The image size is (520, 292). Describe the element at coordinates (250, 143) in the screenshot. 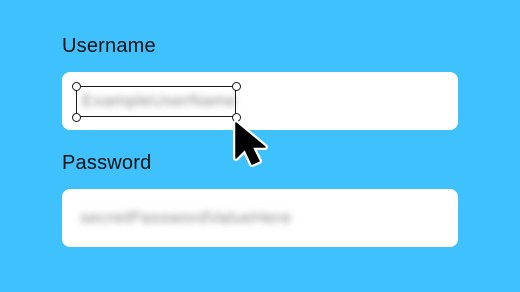

I see `arrow-pointer-icon` at that location.